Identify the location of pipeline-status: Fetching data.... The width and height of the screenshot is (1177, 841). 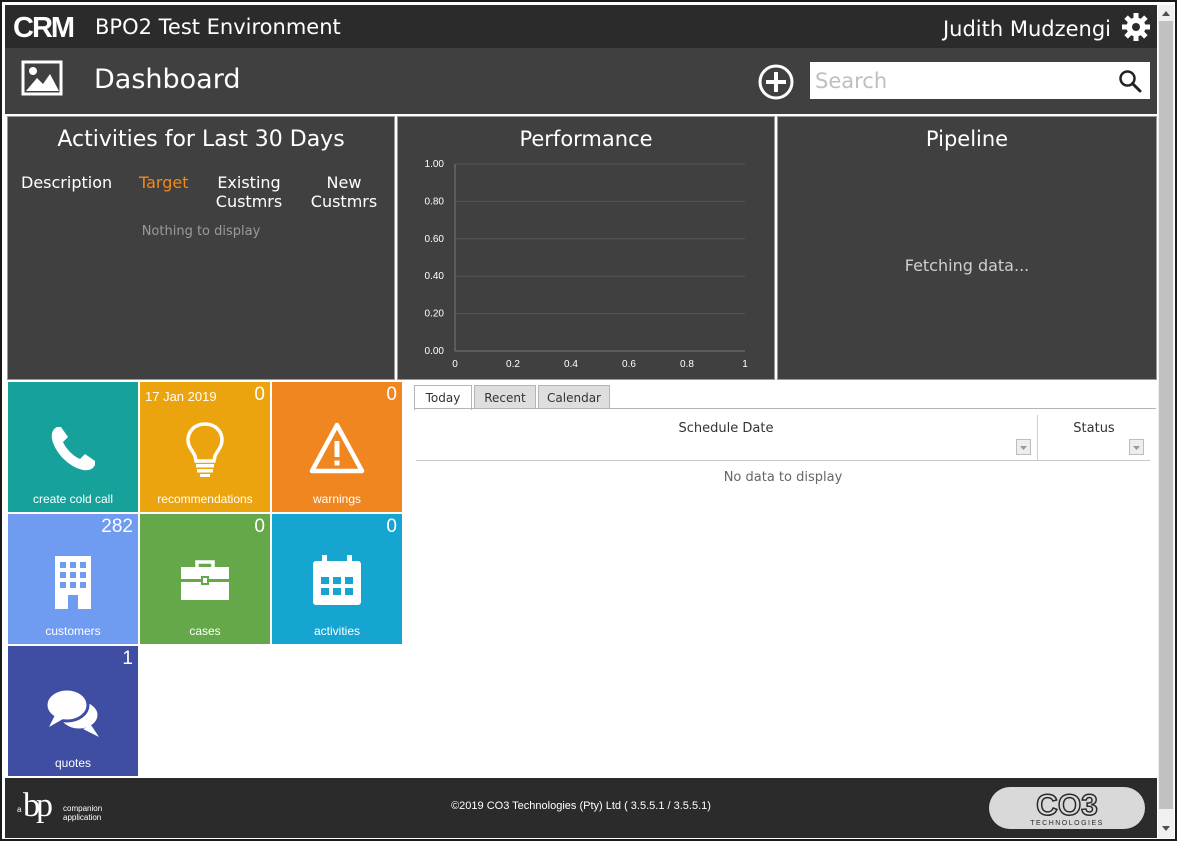
(967, 265).